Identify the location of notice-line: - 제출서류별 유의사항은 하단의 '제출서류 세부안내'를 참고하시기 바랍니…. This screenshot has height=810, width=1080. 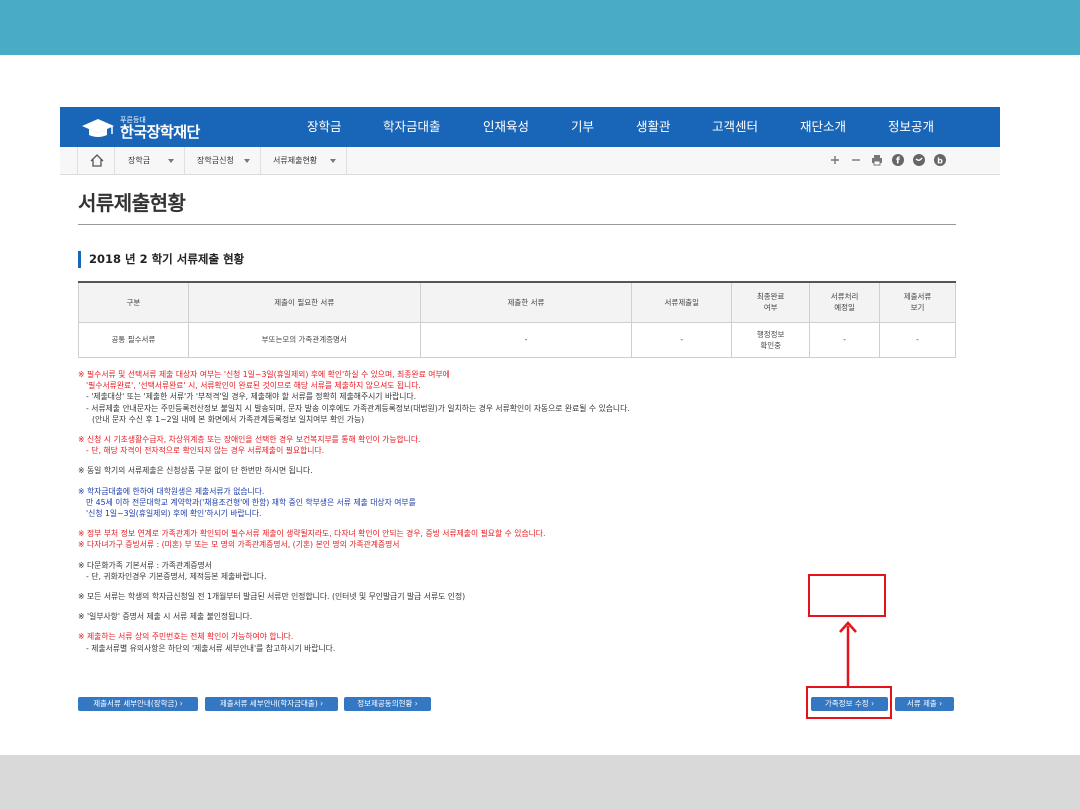
(211, 648).